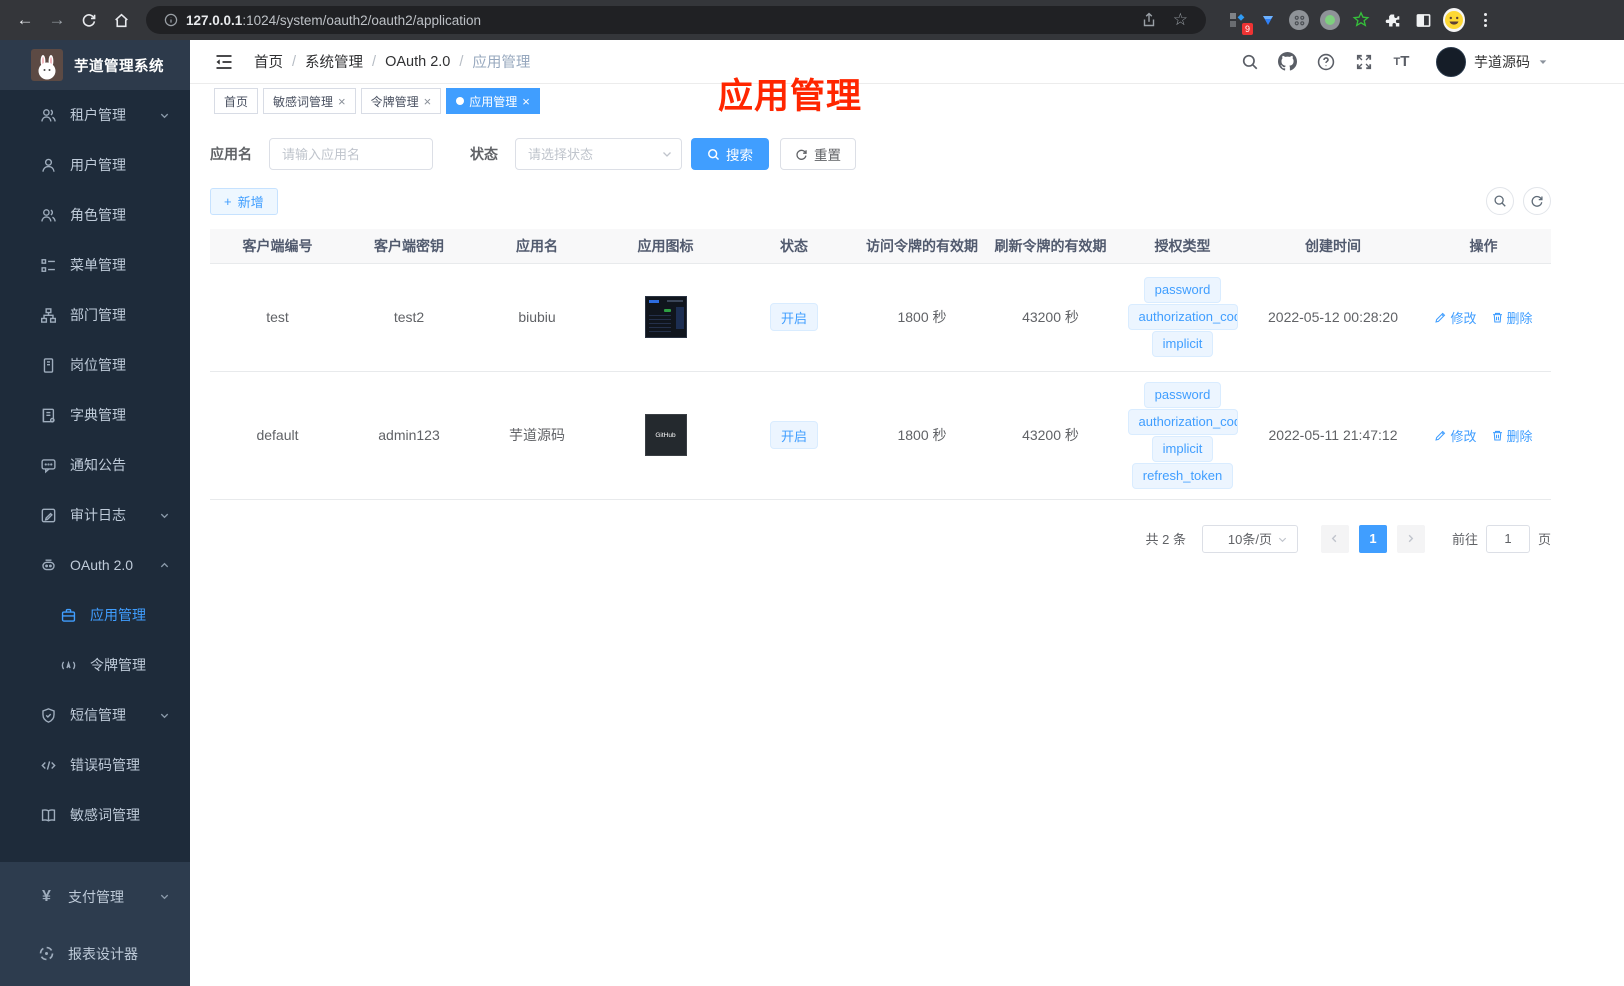  What do you see at coordinates (1410, 538) in the screenshot?
I see `next-page-button` at bounding box center [1410, 538].